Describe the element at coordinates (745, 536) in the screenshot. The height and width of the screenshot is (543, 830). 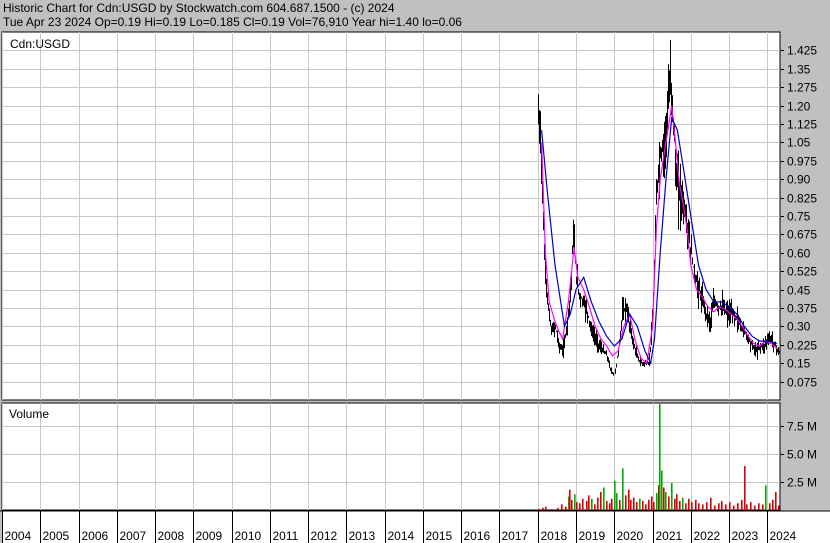
I see `x-tick-label: 2023` at that location.